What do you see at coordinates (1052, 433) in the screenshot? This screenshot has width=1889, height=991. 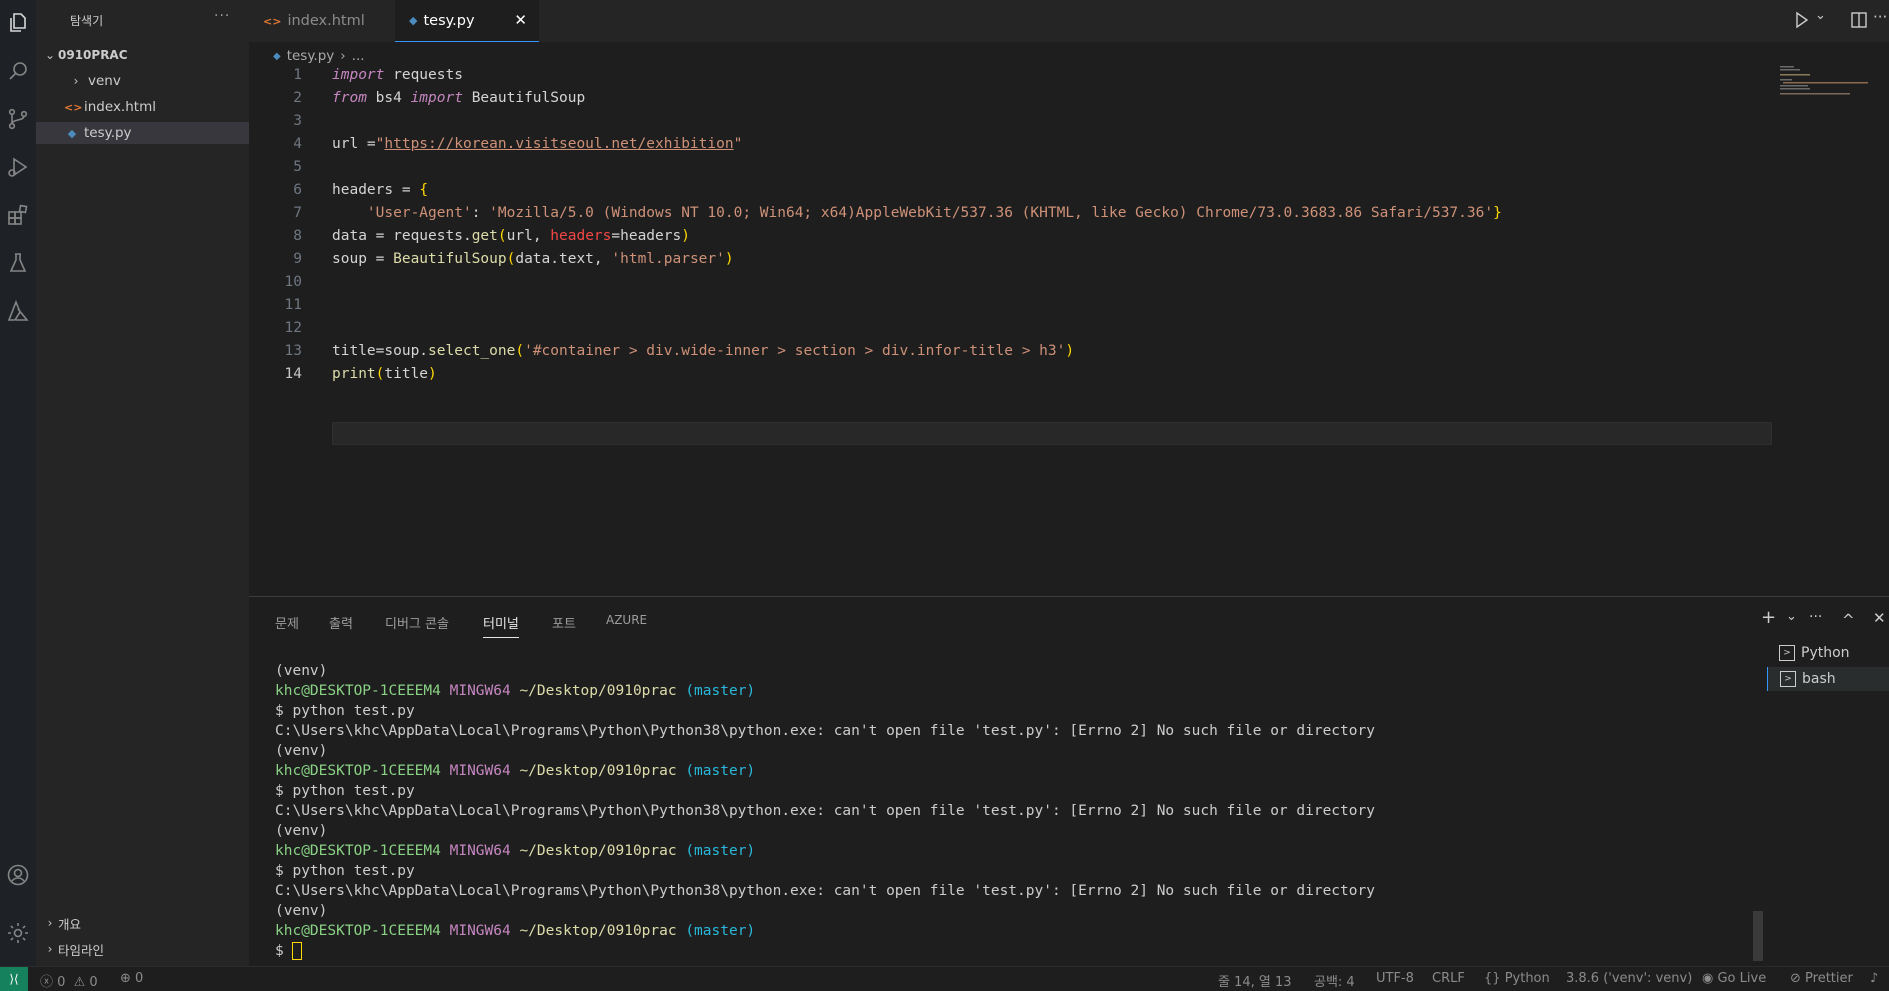 I see `current-line-highlight` at bounding box center [1052, 433].